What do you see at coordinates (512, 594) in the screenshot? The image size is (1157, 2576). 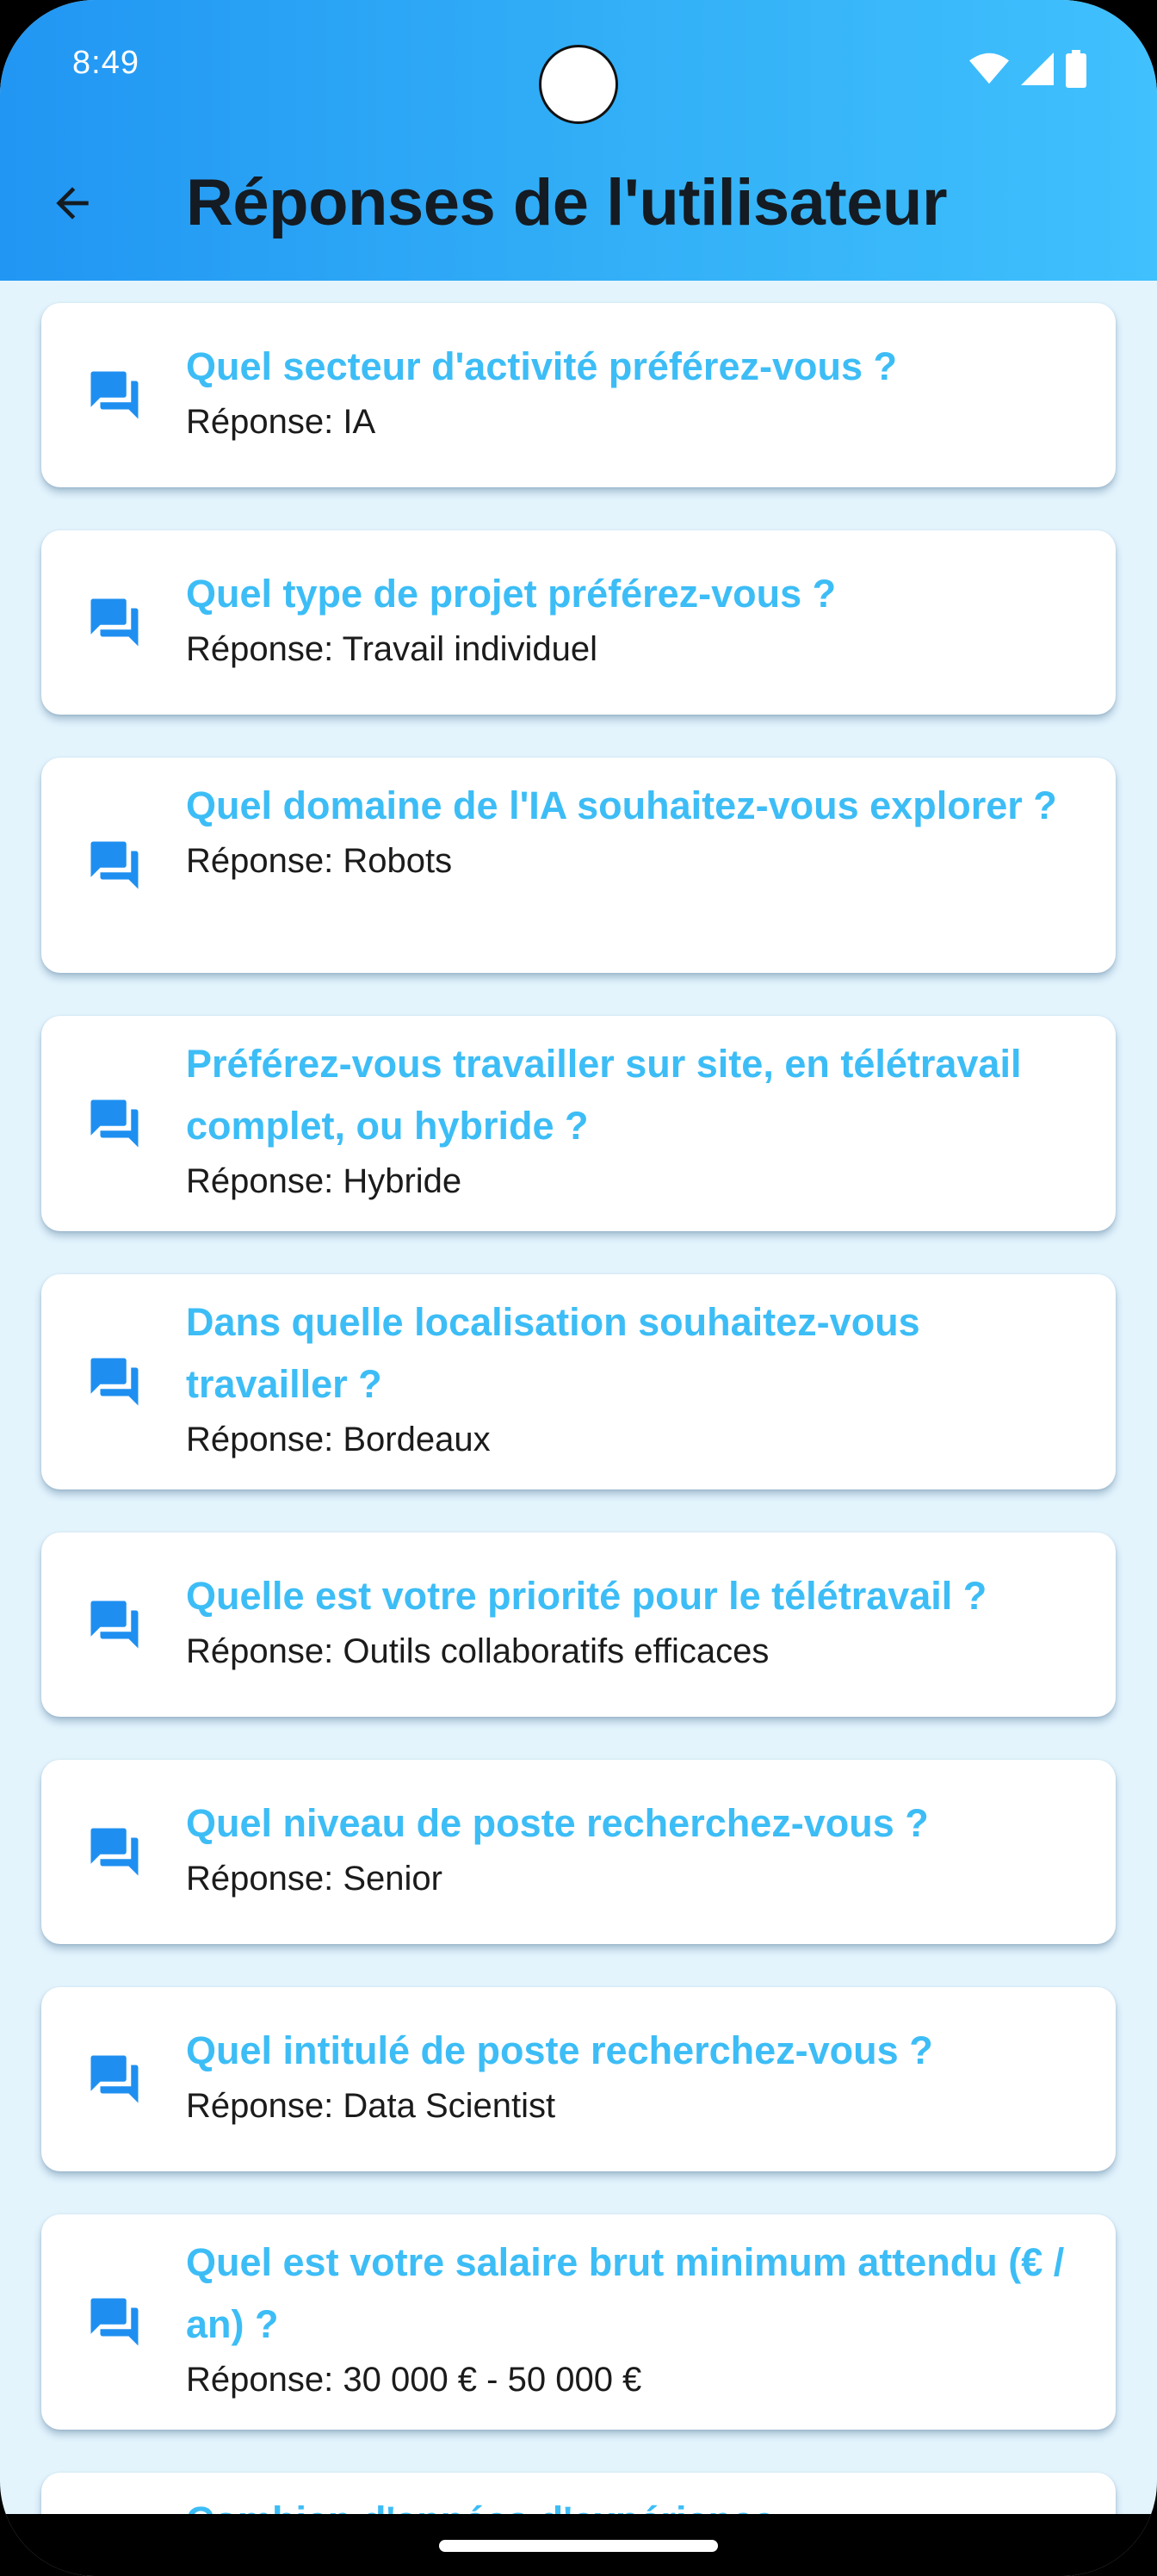 I see `question-text: Quel type de projet préférez-vous ?` at bounding box center [512, 594].